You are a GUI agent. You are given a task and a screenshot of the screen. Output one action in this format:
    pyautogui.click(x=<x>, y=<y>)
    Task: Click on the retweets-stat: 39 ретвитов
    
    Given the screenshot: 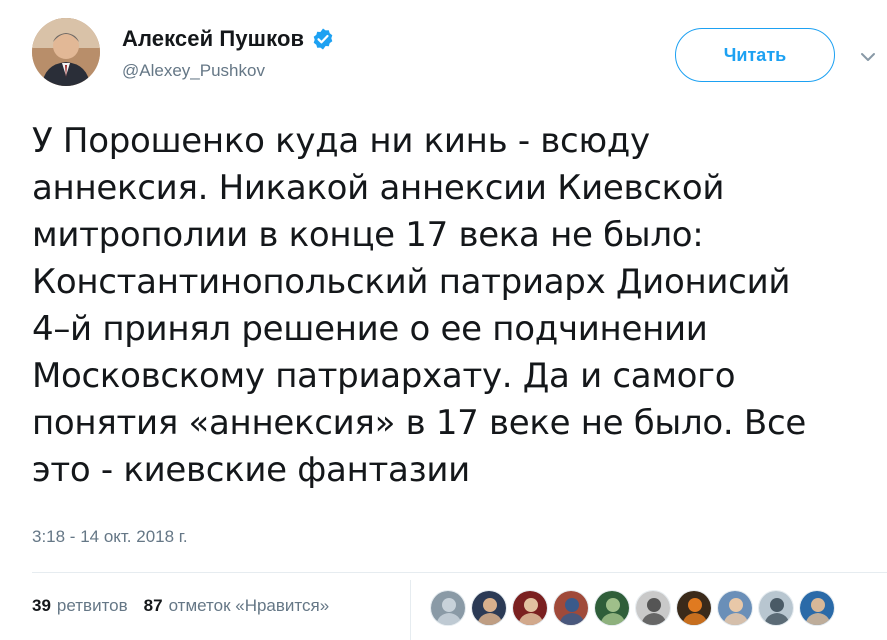 What is the action you would take?
    pyautogui.click(x=80, y=606)
    